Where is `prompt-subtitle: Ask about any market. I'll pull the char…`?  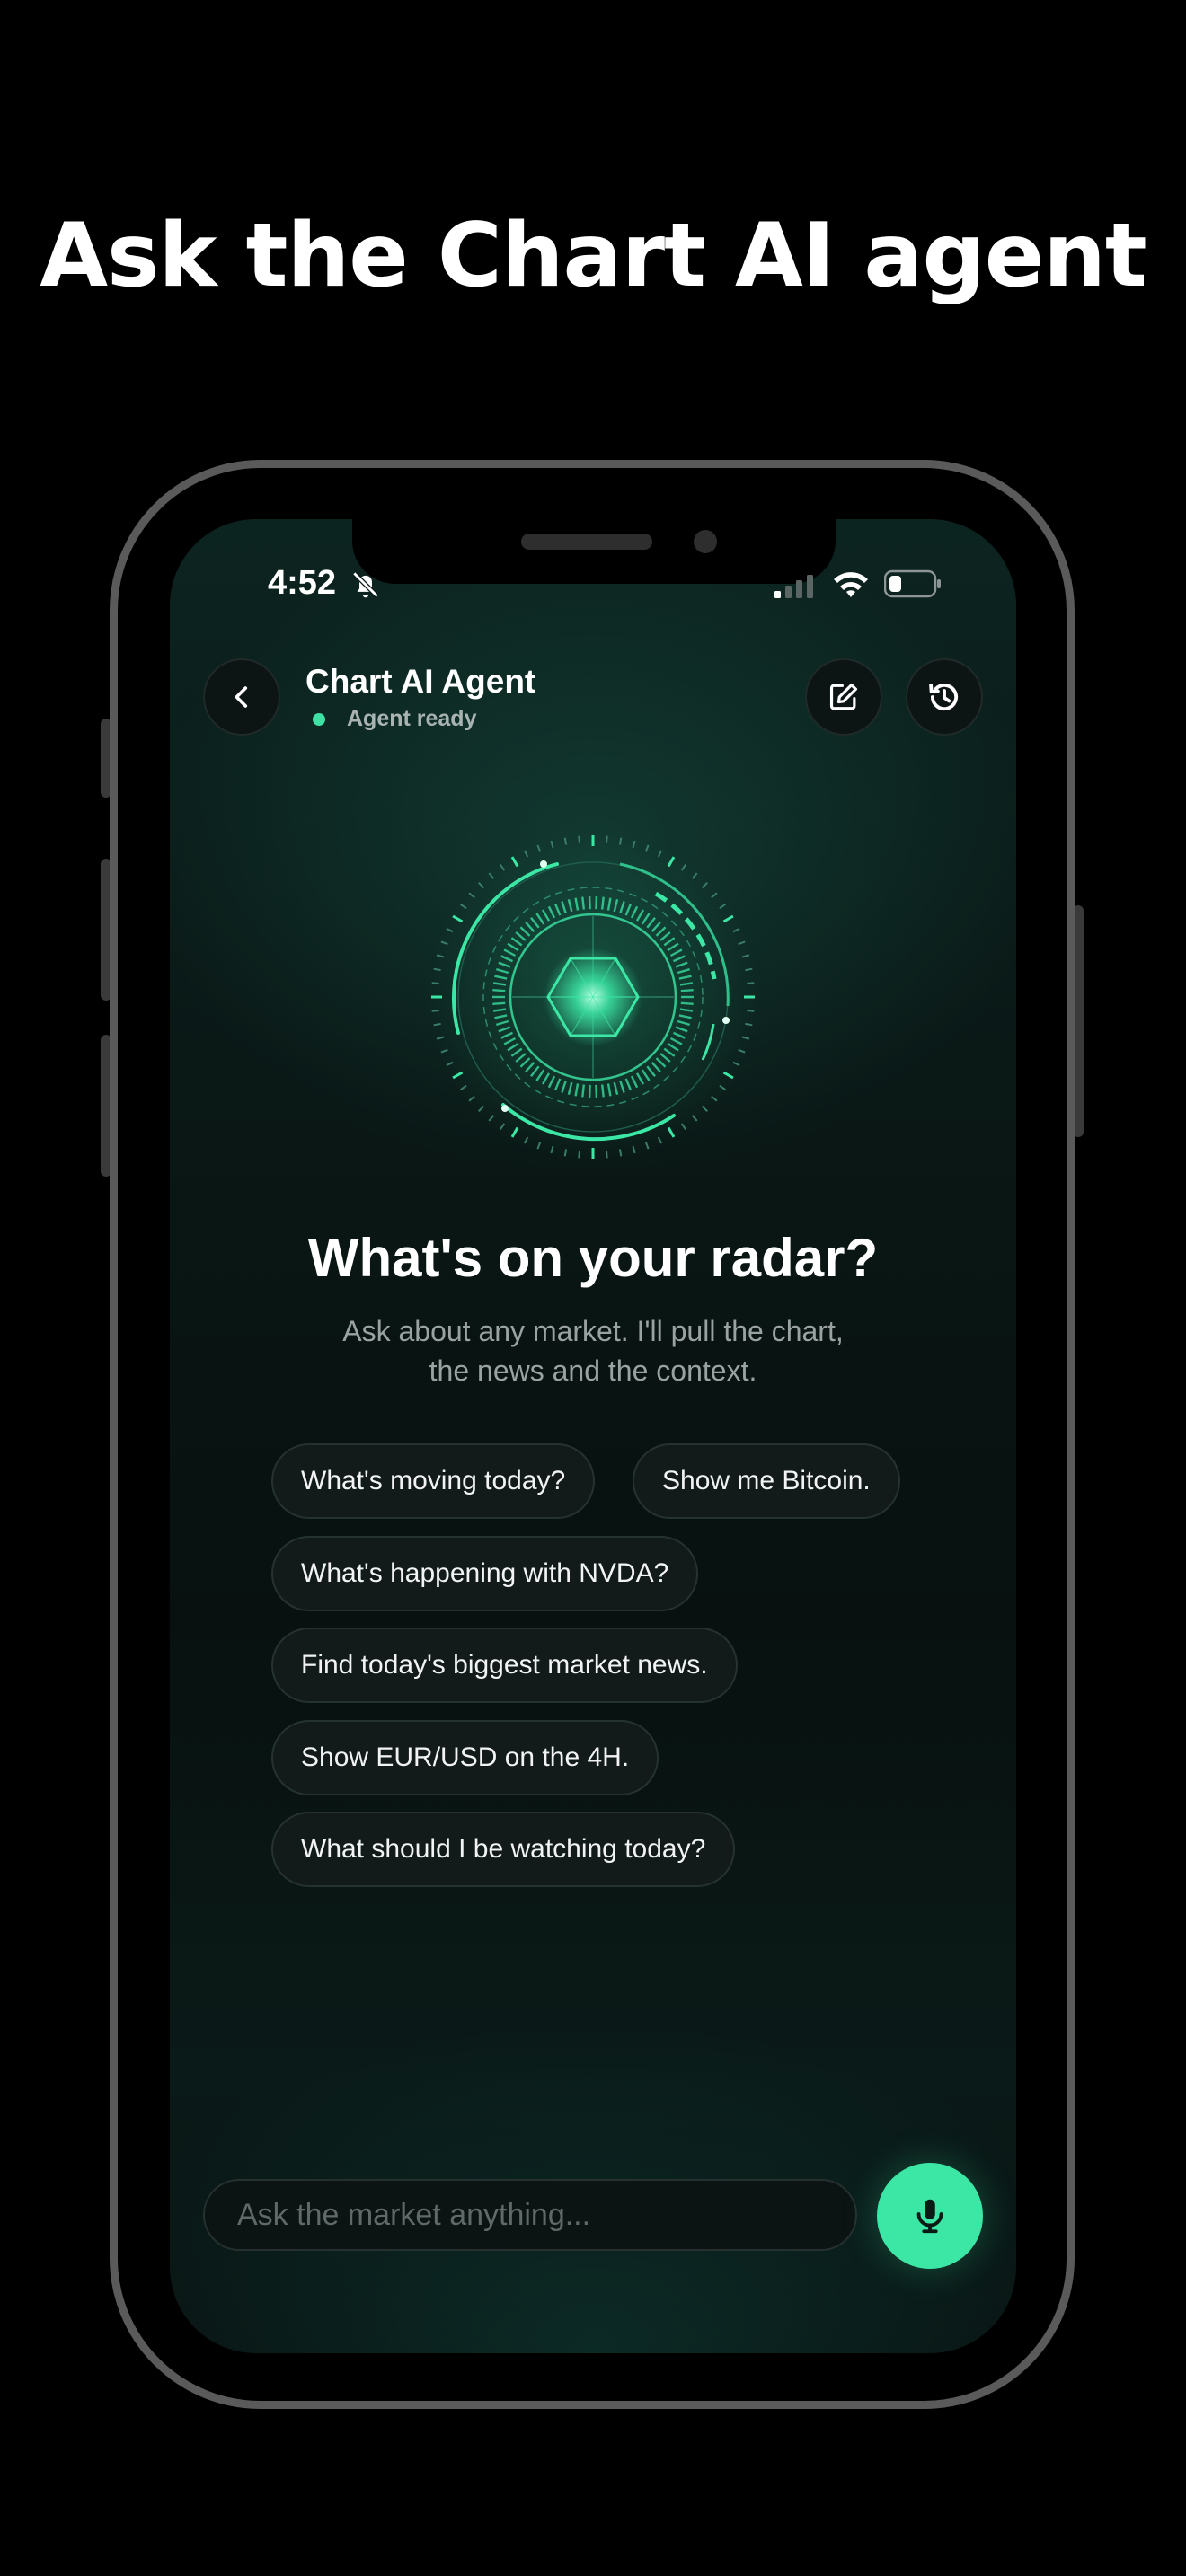
prompt-subtitle: Ask about any market. I'll pull the char… is located at coordinates (593, 1350).